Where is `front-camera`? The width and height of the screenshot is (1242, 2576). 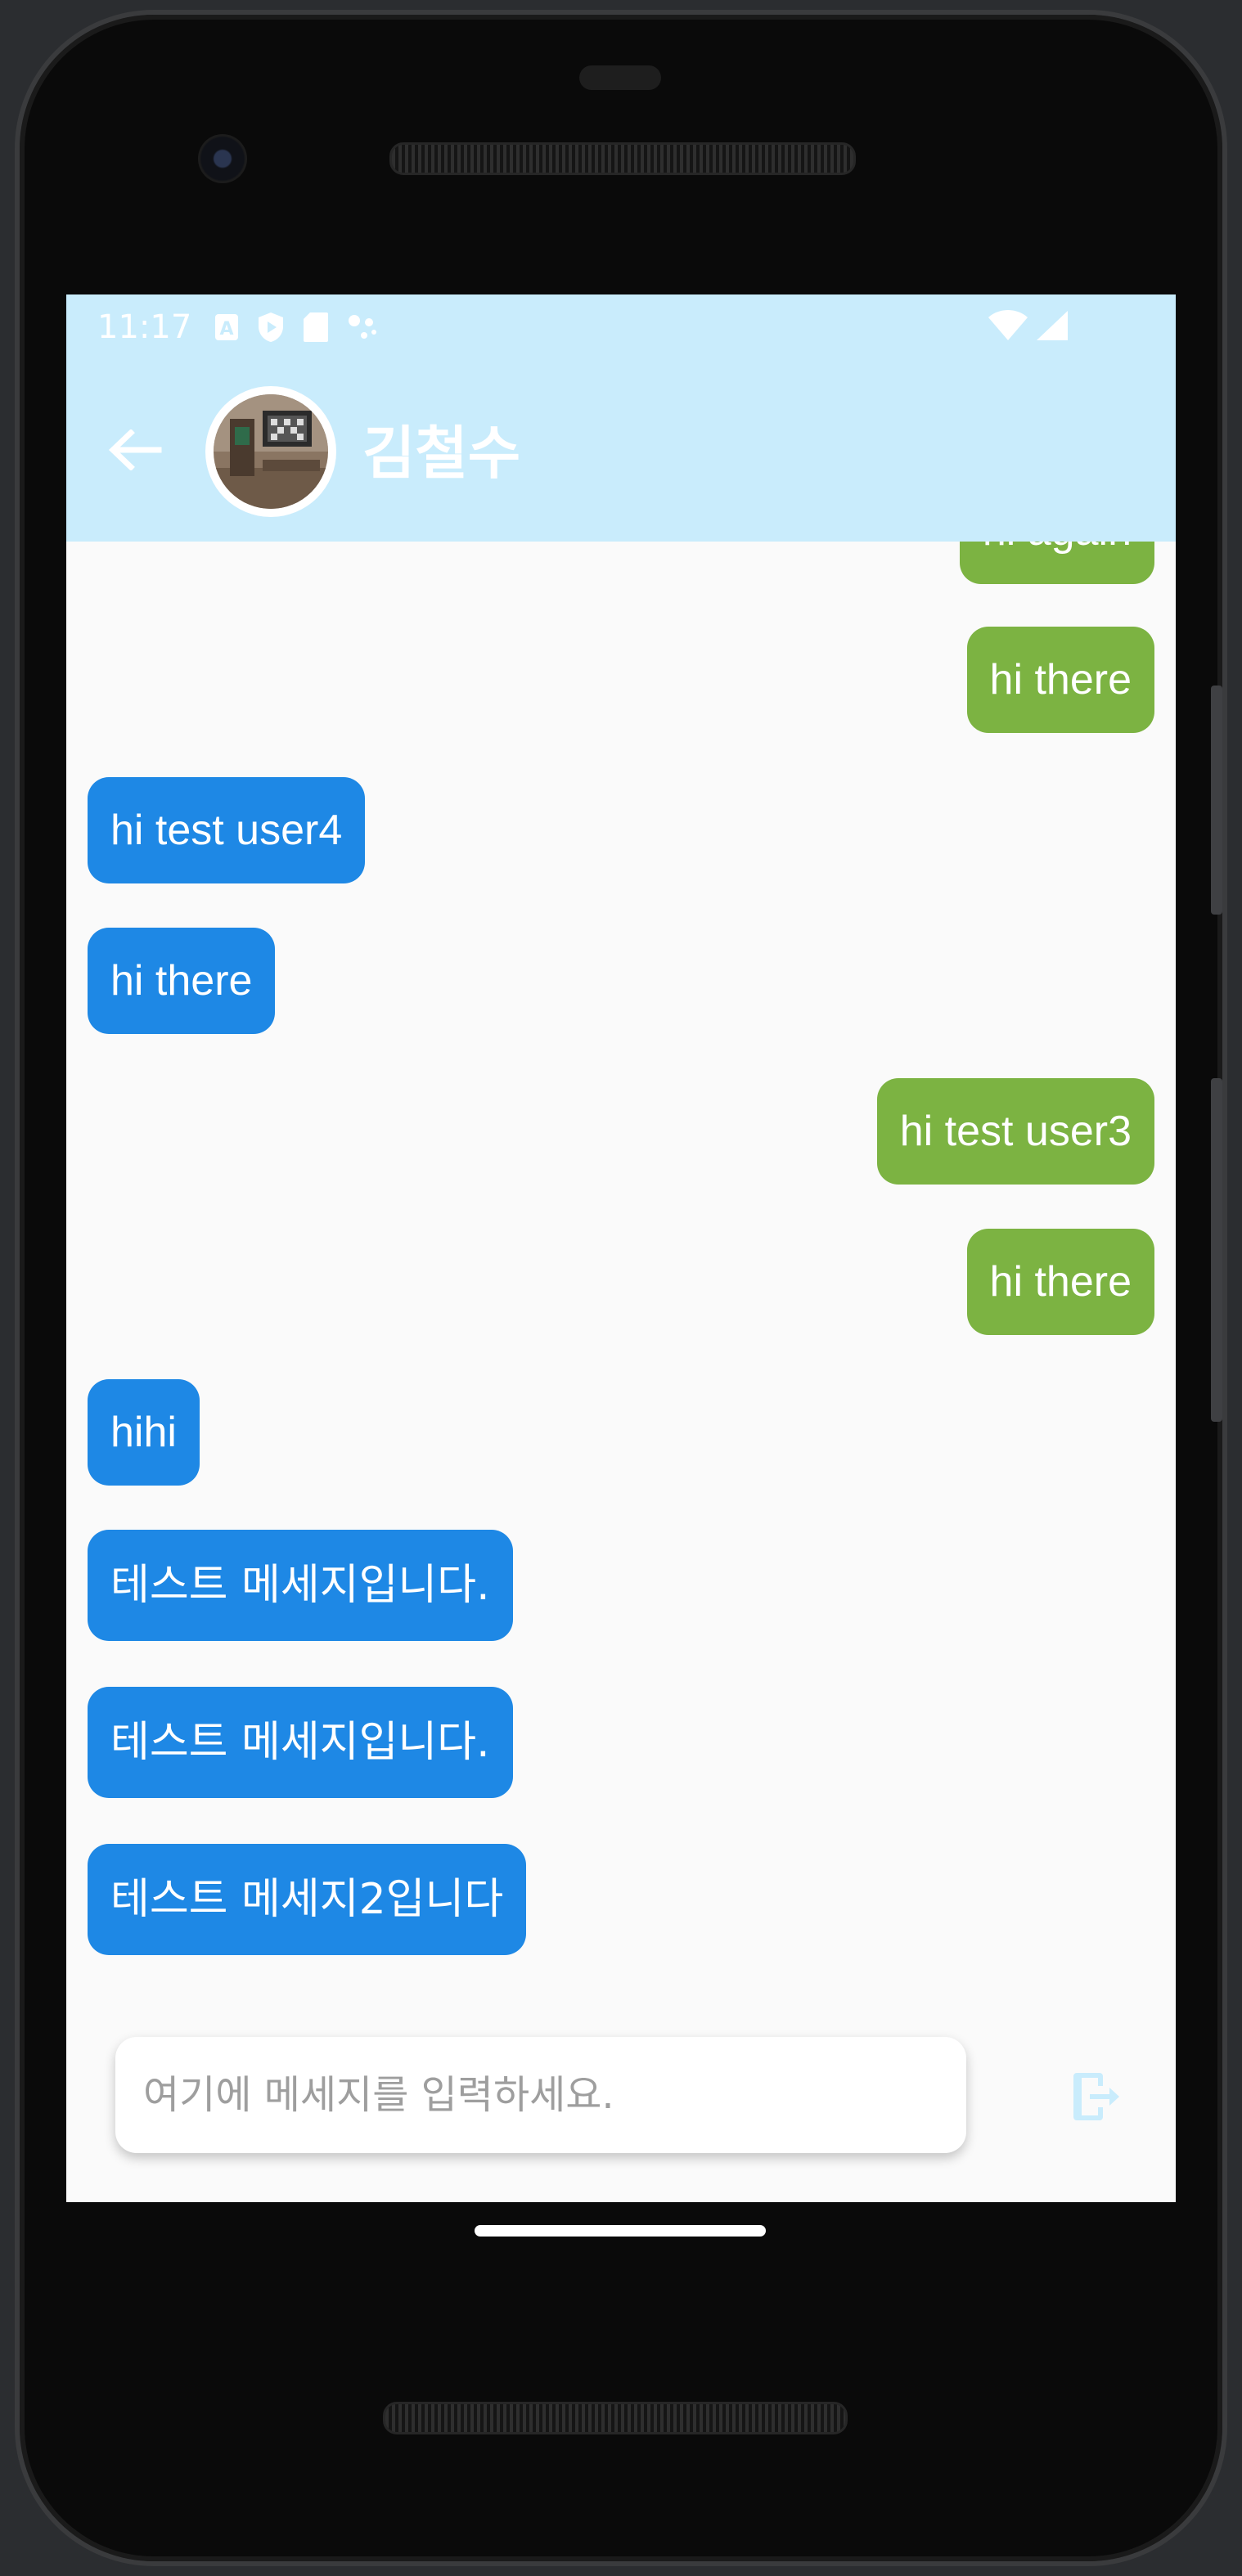 front-camera is located at coordinates (223, 159).